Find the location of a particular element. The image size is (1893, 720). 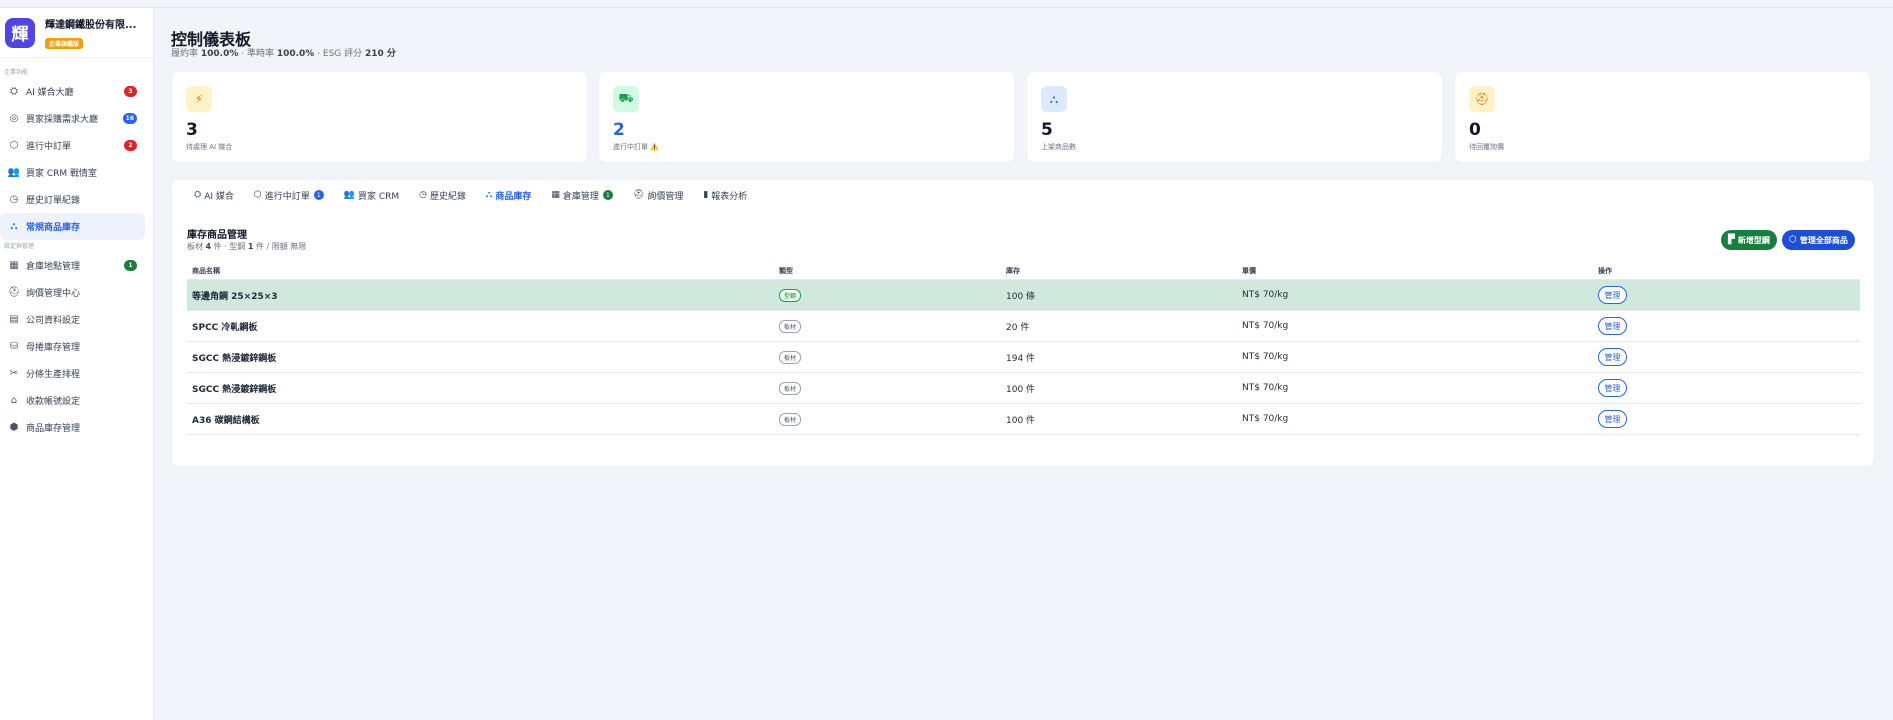

steel-beam-icon: ▛ is located at coordinates (1731, 240).